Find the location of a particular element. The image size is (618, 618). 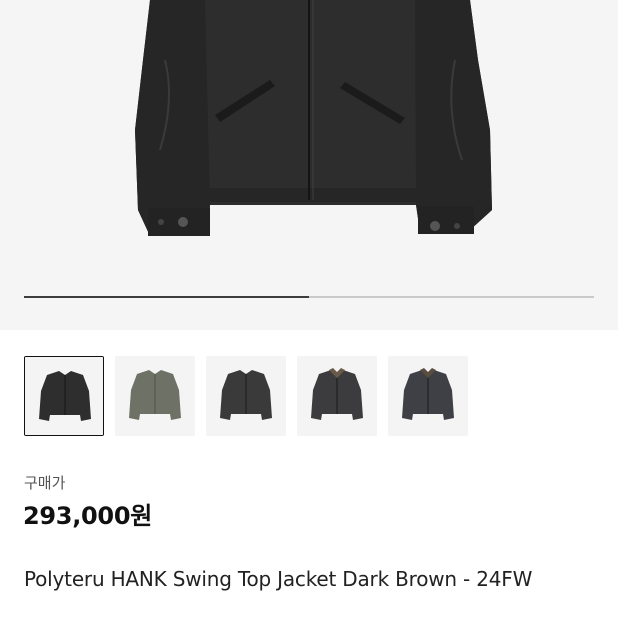

price-label: 구매가 is located at coordinates (45, 483).